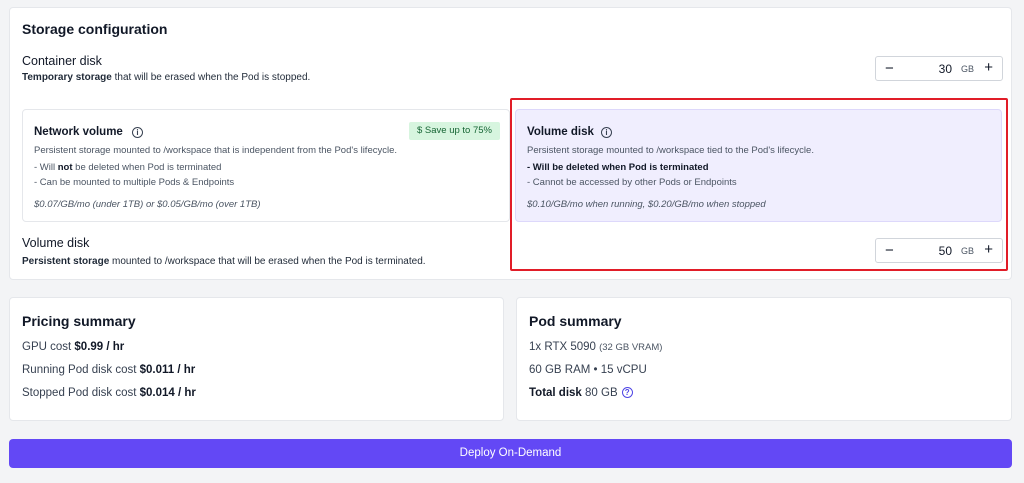  What do you see at coordinates (988, 67) in the screenshot?
I see `container-disk-plus-button: +` at bounding box center [988, 67].